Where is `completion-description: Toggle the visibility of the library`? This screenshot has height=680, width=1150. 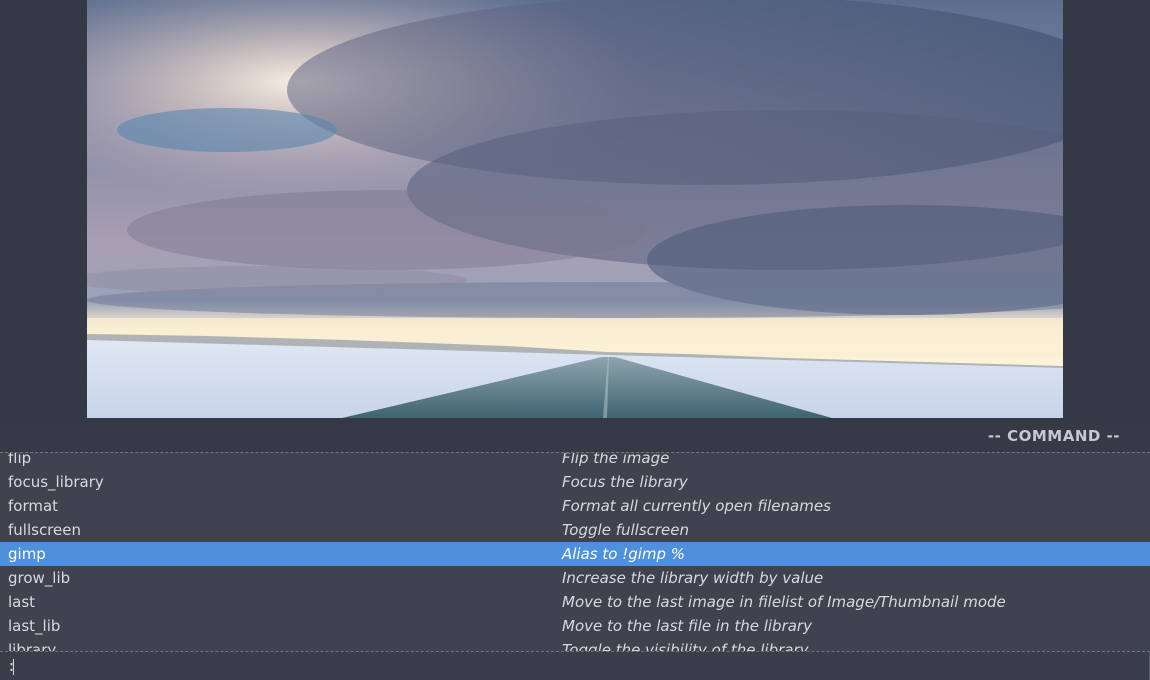 completion-description: Toggle the visibility of the library is located at coordinates (685, 646).